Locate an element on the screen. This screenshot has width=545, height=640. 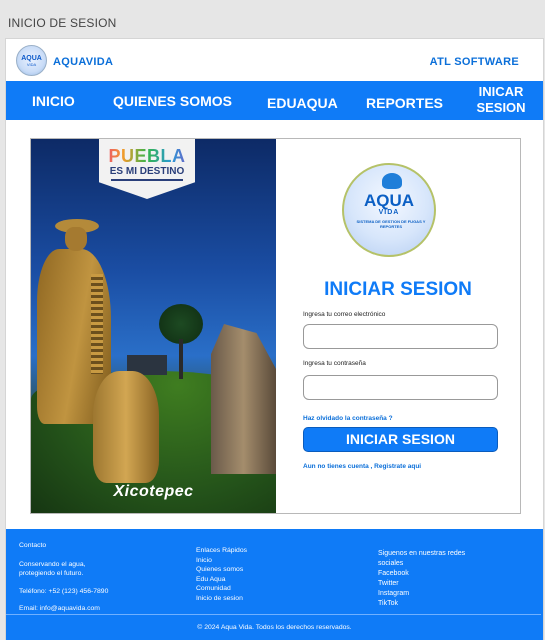
password-label: Ingresa tu contraseña is located at coordinates (334, 363).